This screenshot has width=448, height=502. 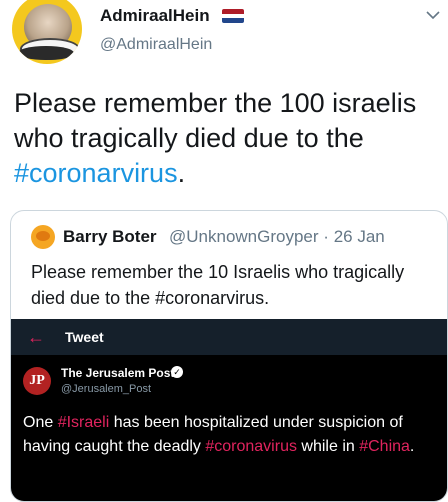 What do you see at coordinates (177, 372) in the screenshot?
I see `verified-badge-icon: ✓` at bounding box center [177, 372].